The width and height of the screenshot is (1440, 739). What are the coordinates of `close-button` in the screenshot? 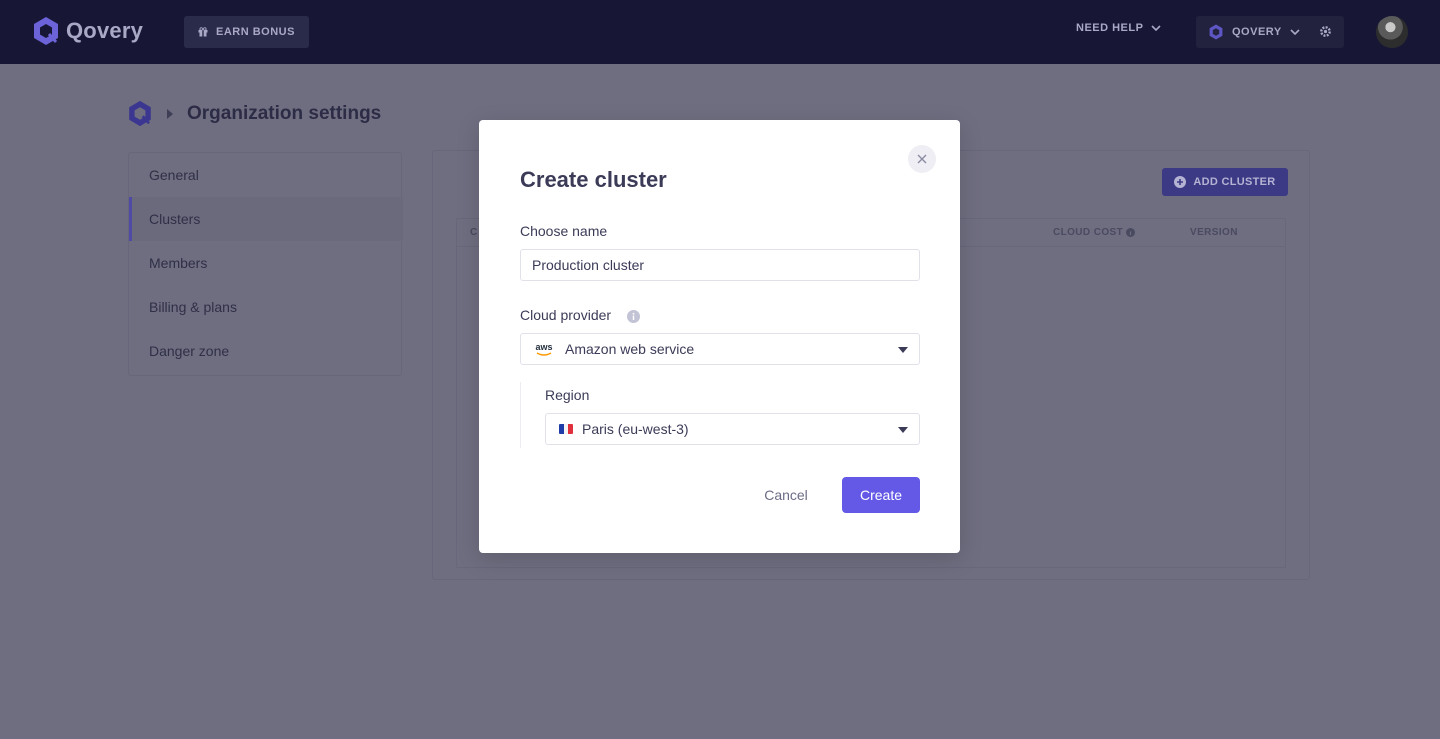 It's located at (922, 159).